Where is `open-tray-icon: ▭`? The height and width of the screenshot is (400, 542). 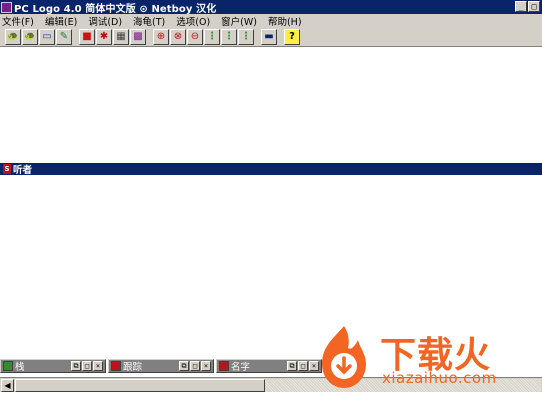
open-tray-icon: ▭ is located at coordinates (47, 36).